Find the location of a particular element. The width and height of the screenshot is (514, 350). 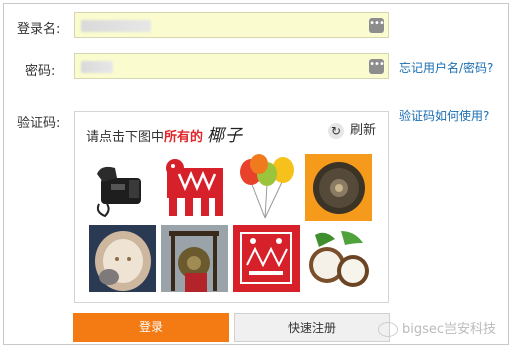

wechat-icon is located at coordinates (387, 329).